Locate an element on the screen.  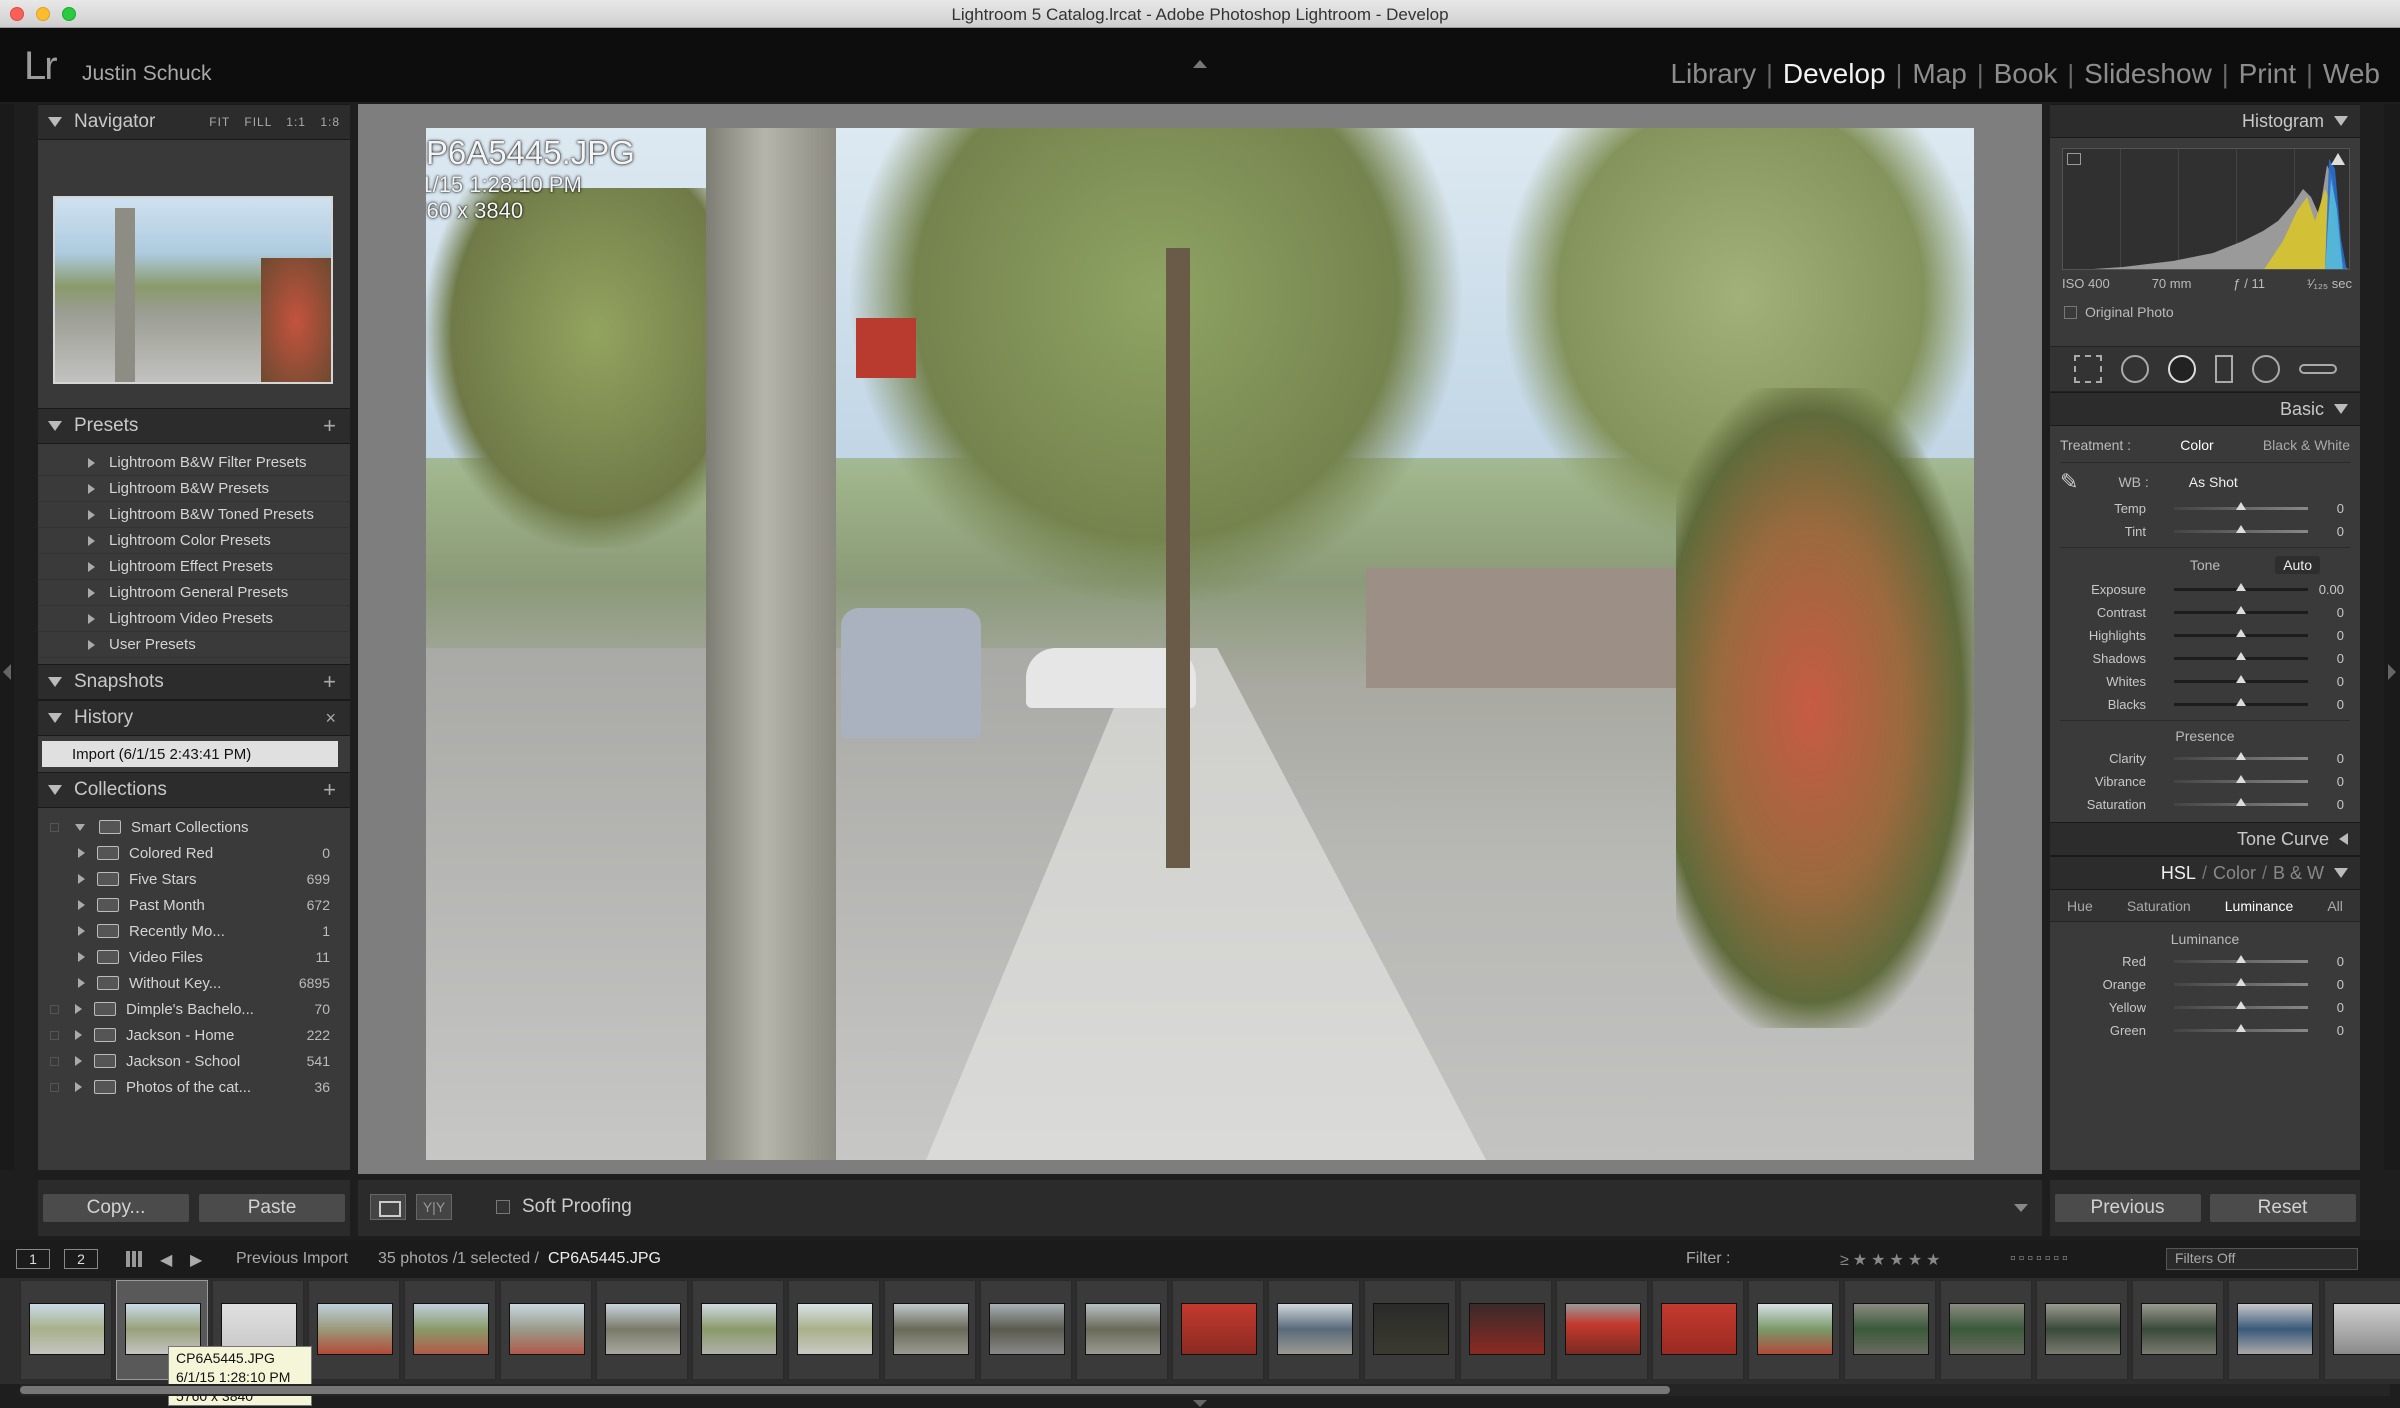
tab-all: All is located at coordinates (2335, 906).